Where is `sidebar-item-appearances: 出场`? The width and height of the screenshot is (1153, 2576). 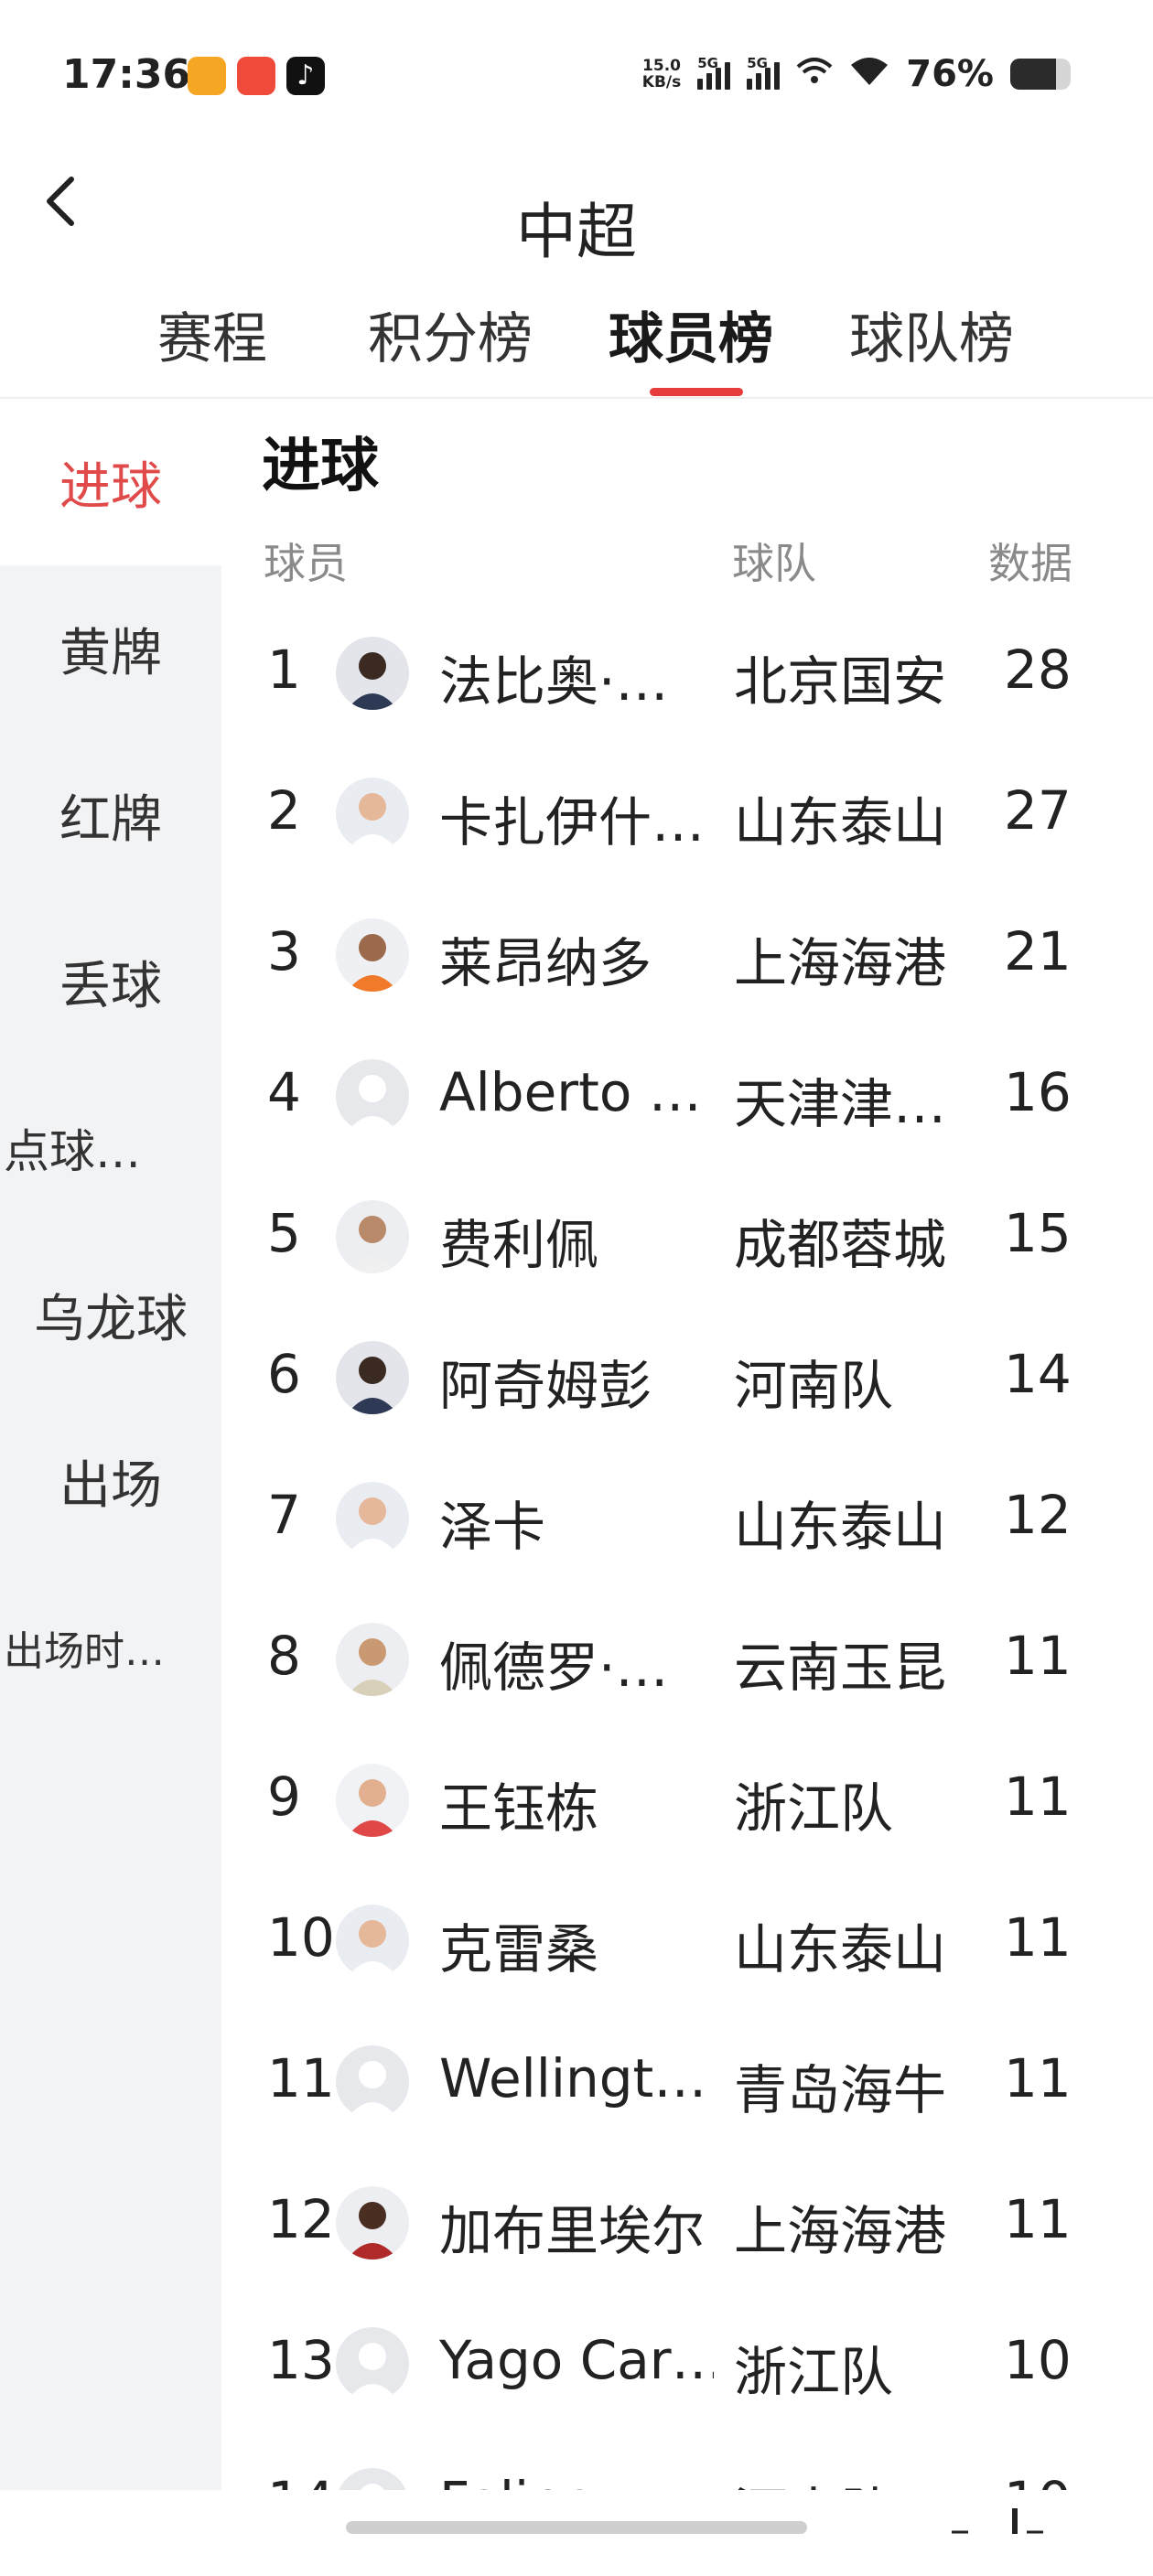 sidebar-item-appearances: 出场 is located at coordinates (110, 1481).